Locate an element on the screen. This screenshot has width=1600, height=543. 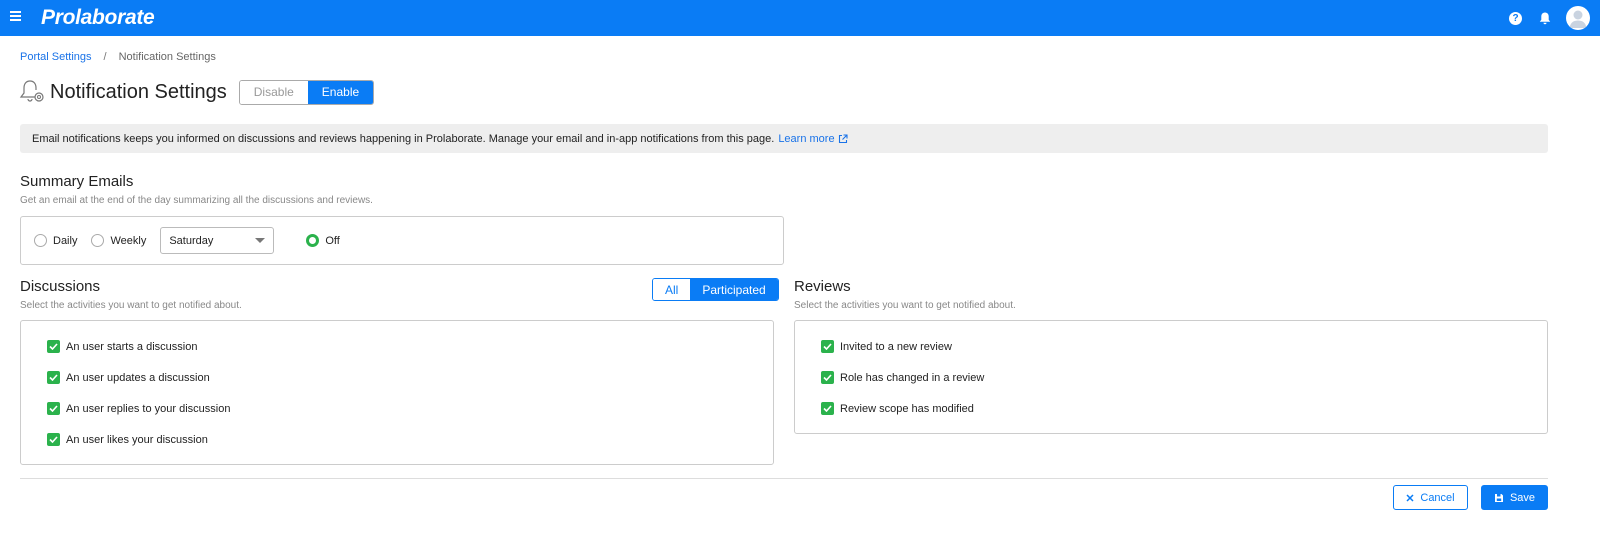
radio-daily: Daily is located at coordinates (55, 240).